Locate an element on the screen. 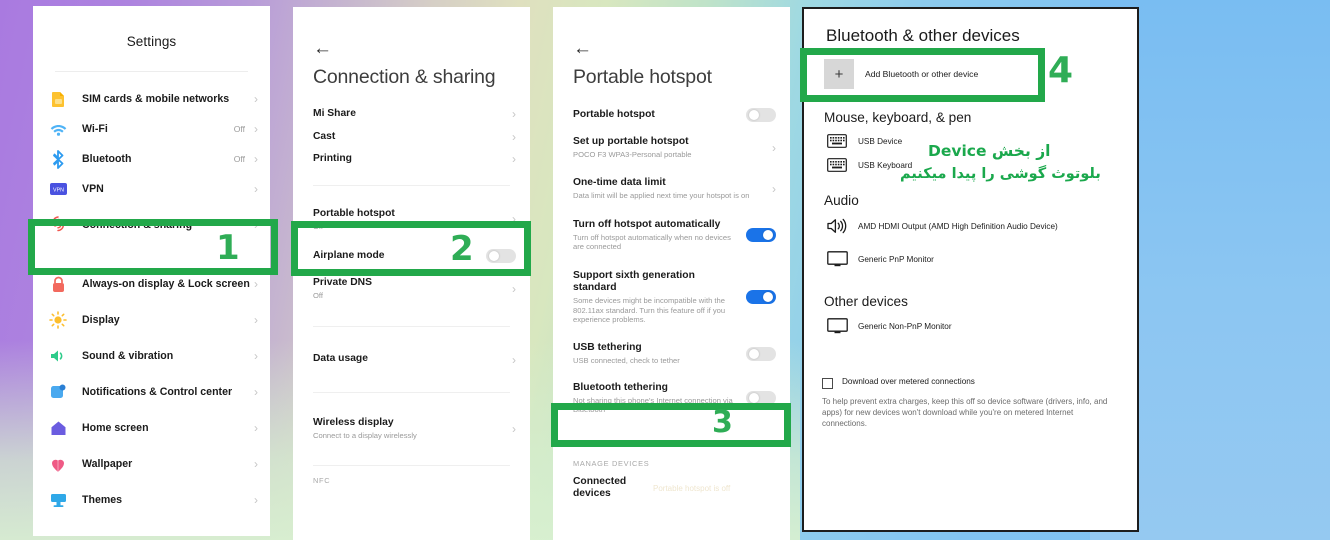  list-item-portable-hotspot: Portable hotspot Off › is located at coordinates (411, 219).